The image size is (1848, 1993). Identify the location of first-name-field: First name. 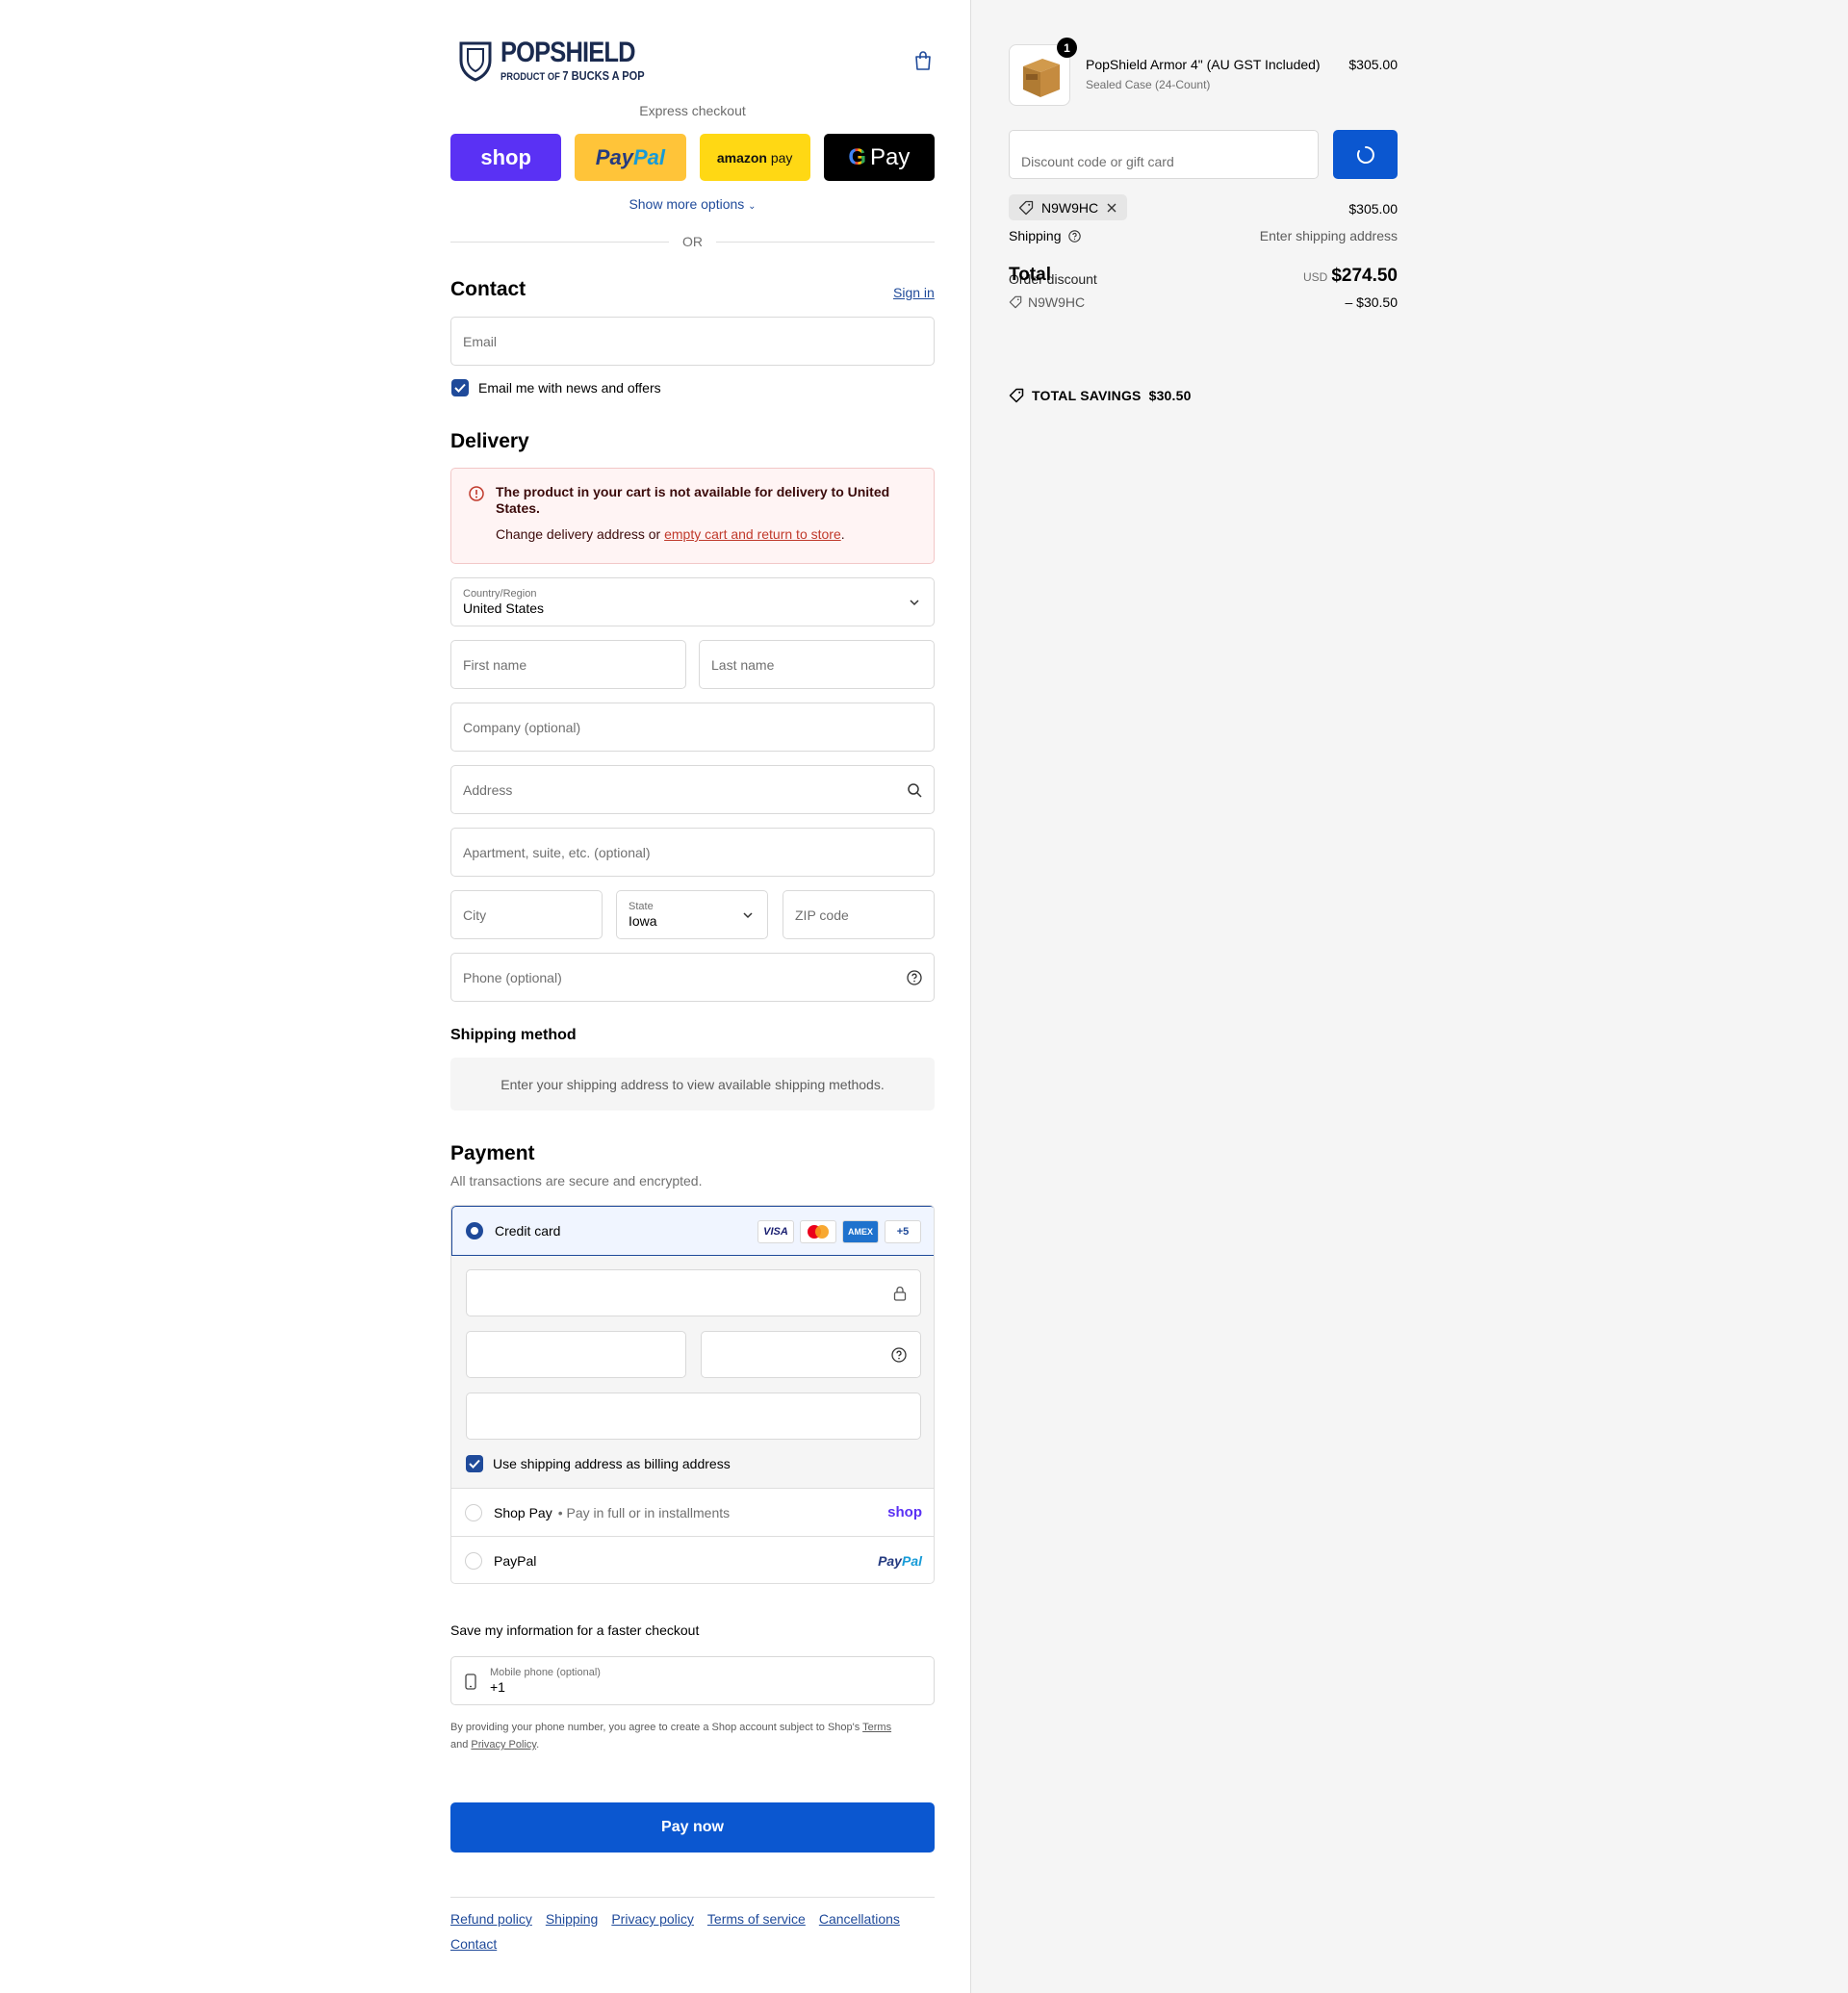
(568, 664).